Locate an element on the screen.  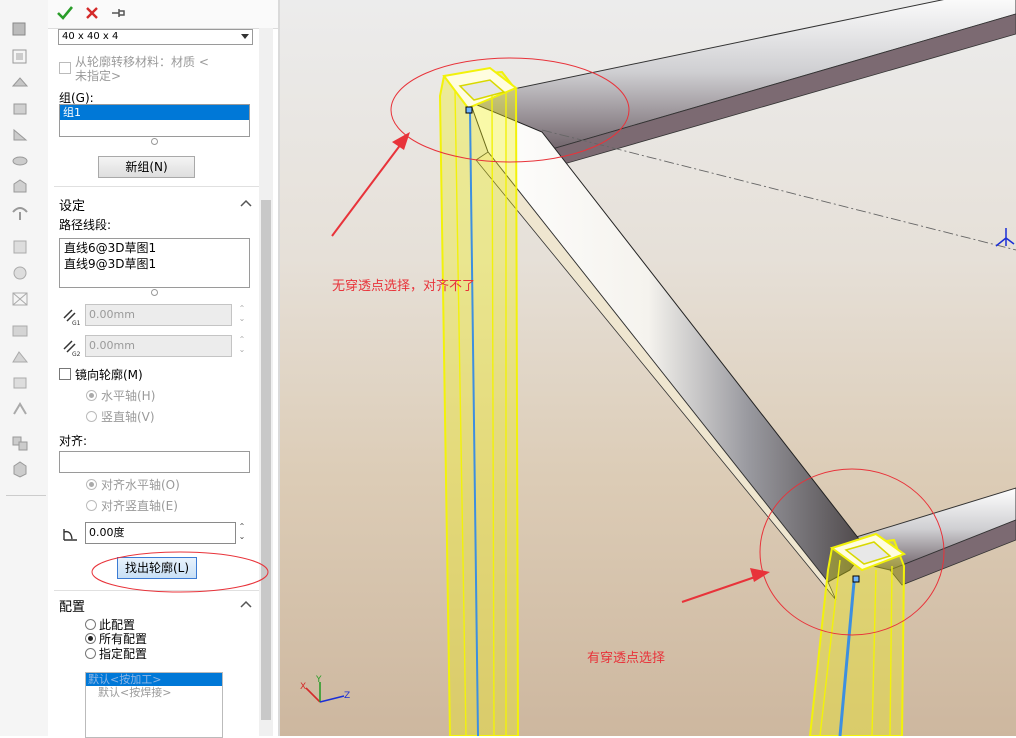
check-icon is located at coordinates (65, 13).